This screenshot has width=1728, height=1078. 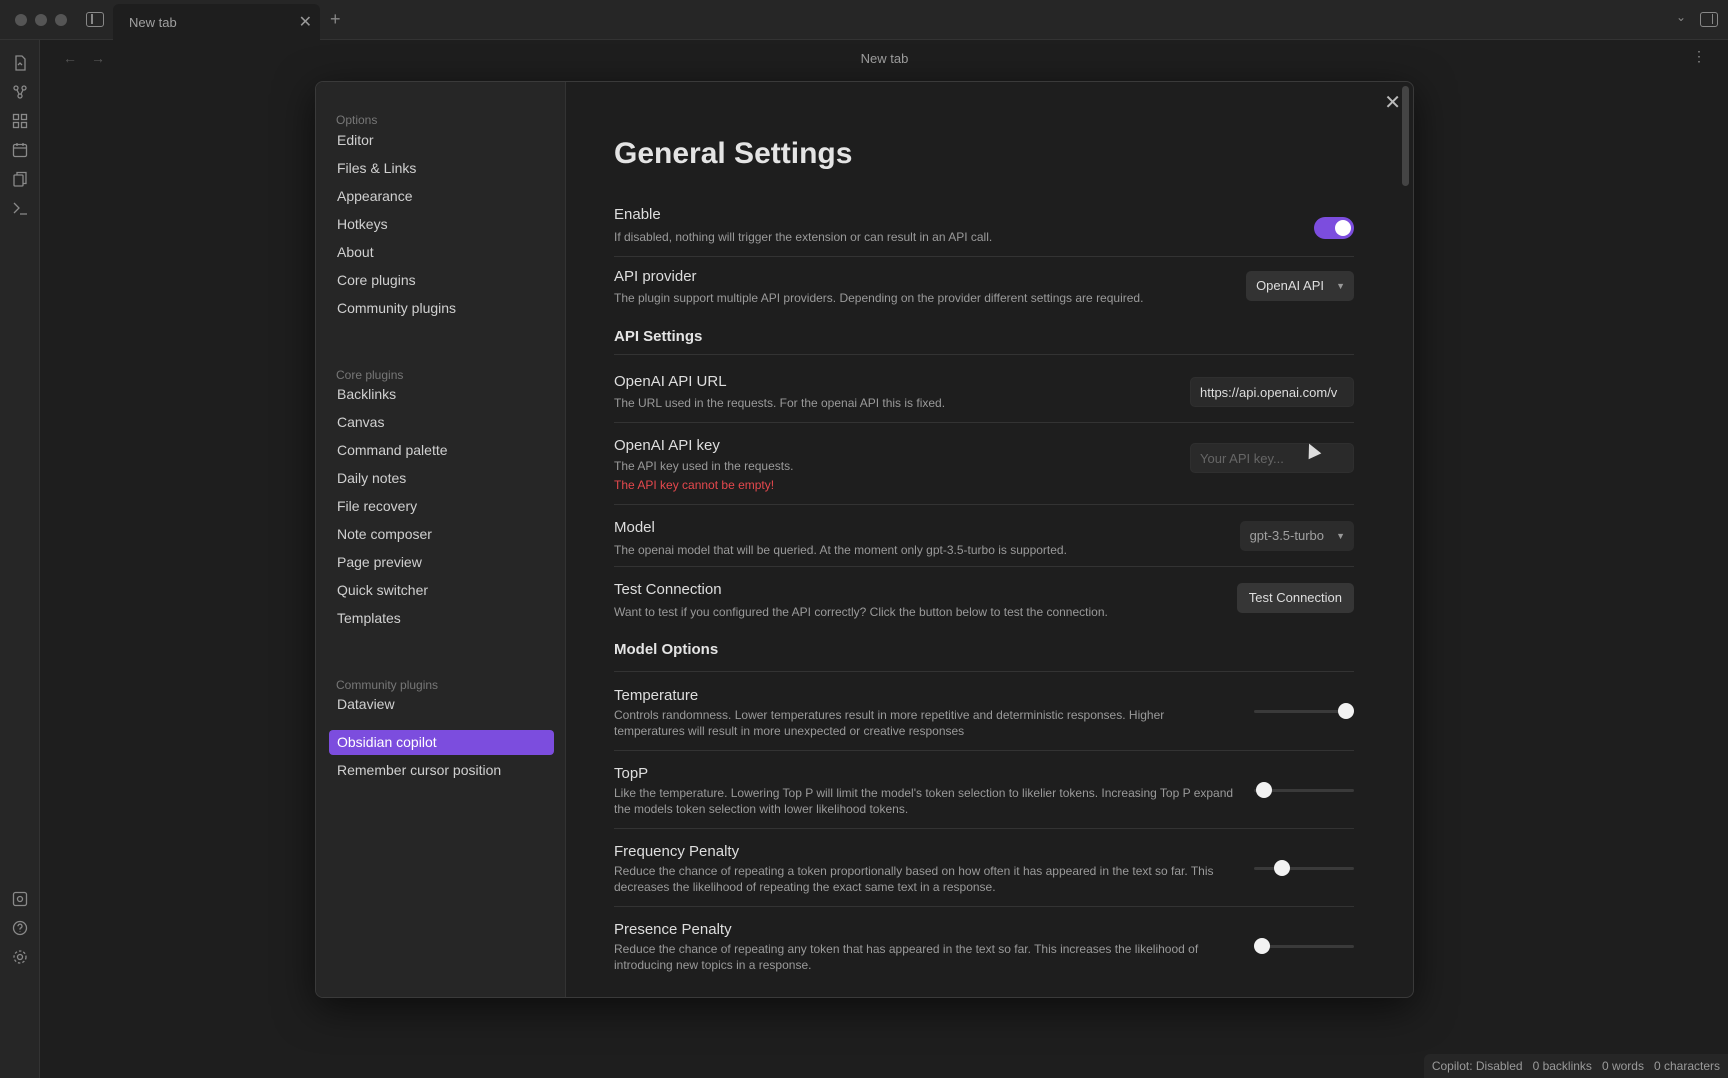 I want to click on sidebar-item-backlinks: Backlinks, so click(x=441, y=394).